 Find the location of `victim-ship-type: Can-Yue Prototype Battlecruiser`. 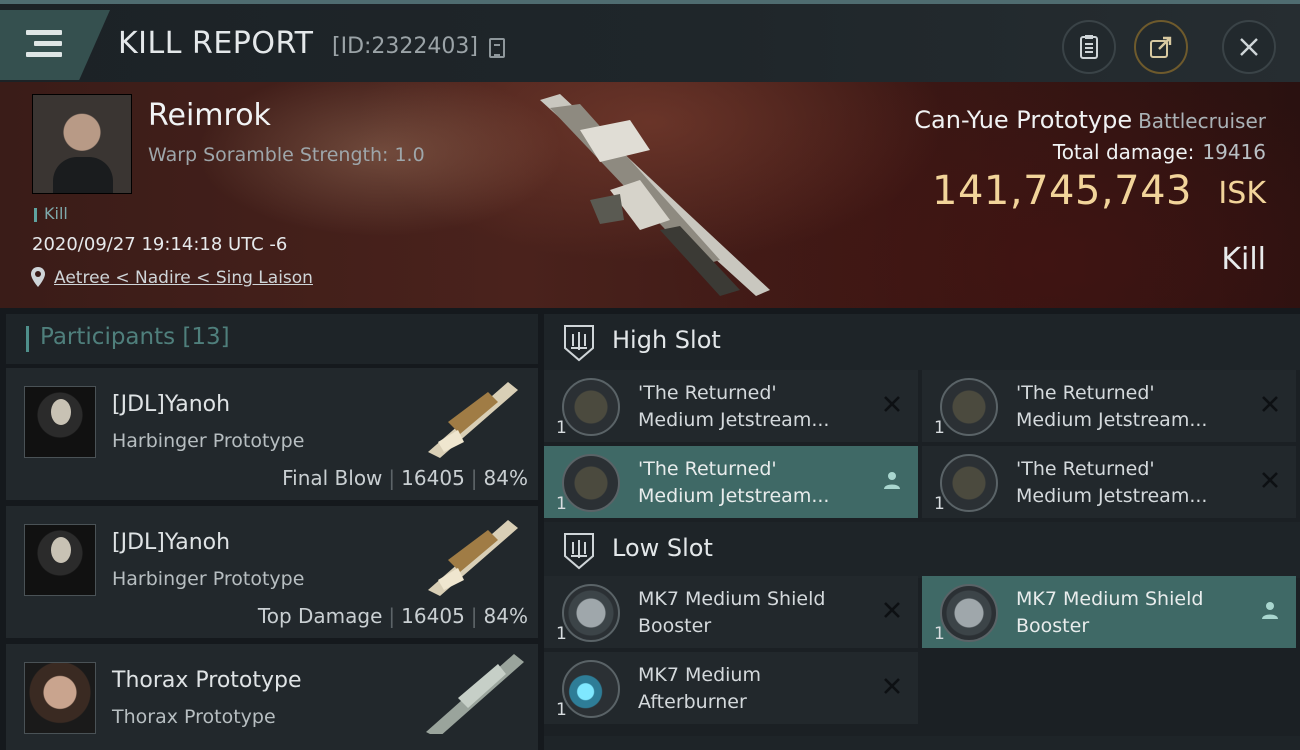

victim-ship-type: Can-Yue Prototype Battlecruiser is located at coordinates (1090, 120).